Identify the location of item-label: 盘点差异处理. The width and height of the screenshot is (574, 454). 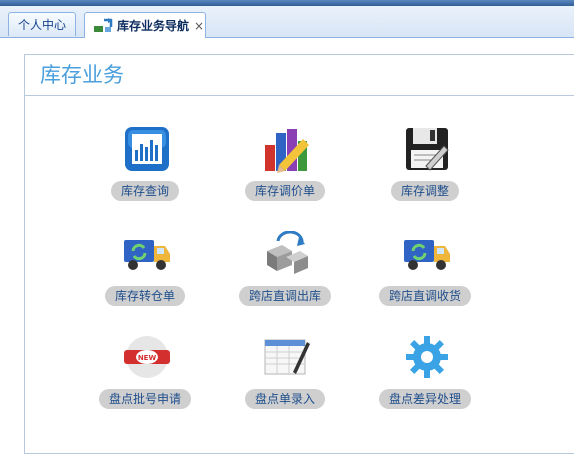
(425, 399).